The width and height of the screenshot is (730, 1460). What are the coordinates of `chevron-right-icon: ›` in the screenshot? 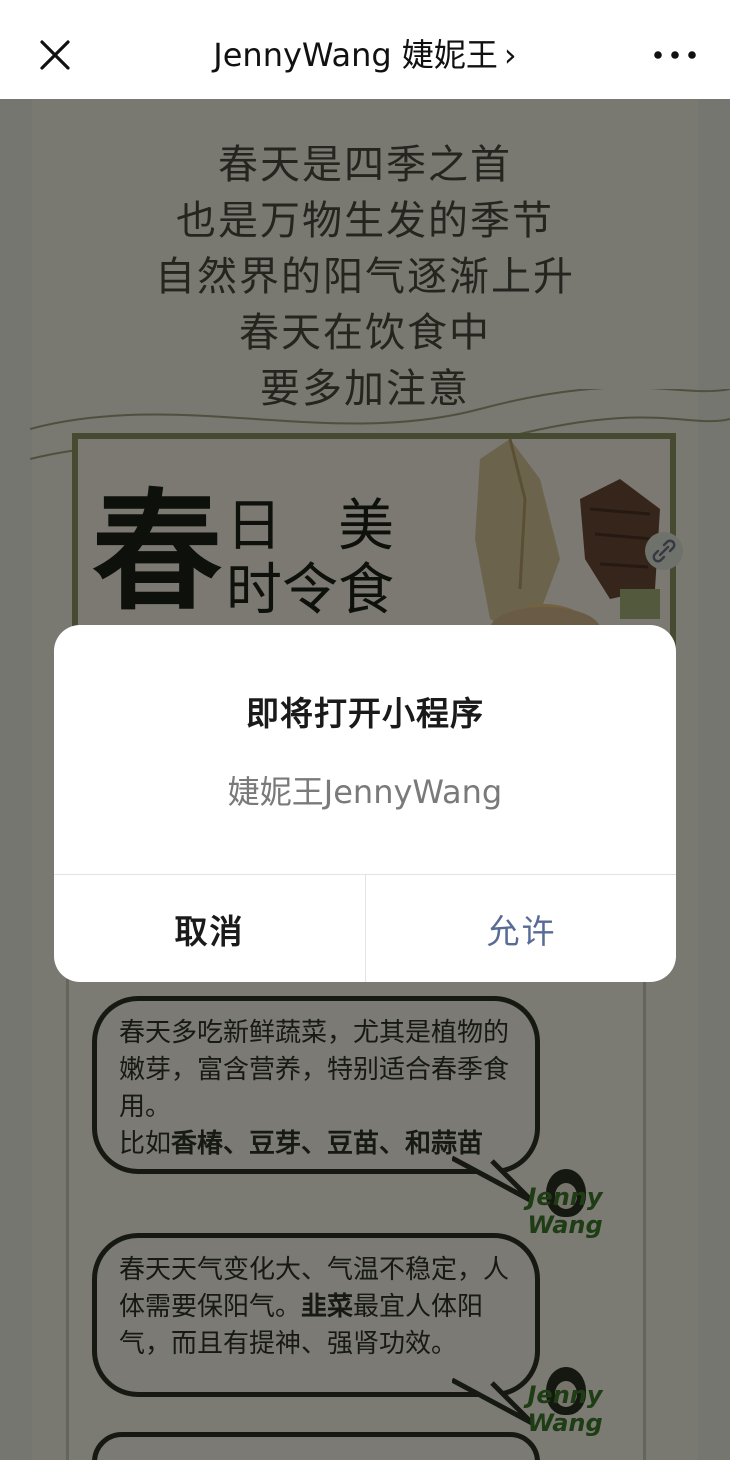 It's located at (510, 55).